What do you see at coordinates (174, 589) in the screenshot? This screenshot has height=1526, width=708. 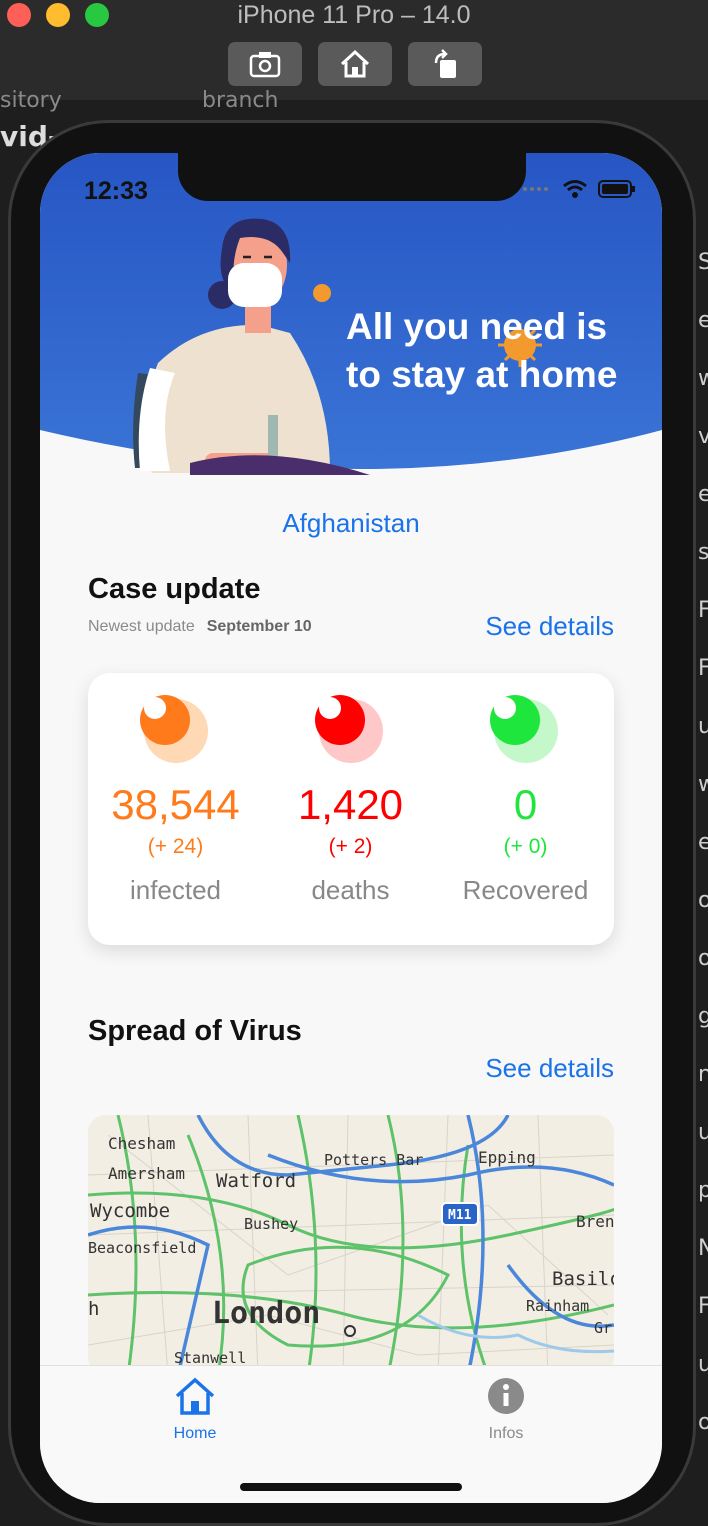 I see `case-update-title: Case update` at bounding box center [174, 589].